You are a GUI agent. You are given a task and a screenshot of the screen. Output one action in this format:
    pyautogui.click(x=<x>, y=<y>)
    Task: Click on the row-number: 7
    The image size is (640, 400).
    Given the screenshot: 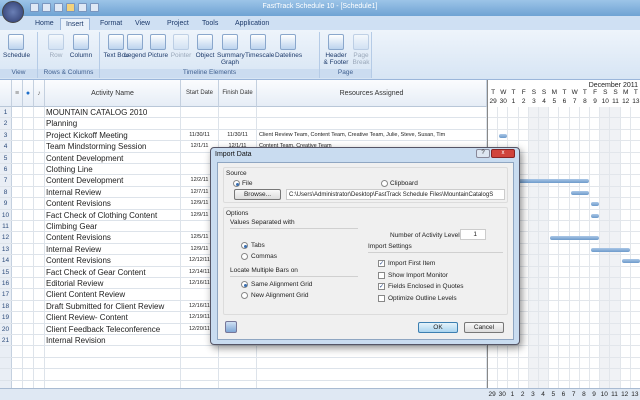 What is the action you would take?
    pyautogui.click(x=6, y=180)
    